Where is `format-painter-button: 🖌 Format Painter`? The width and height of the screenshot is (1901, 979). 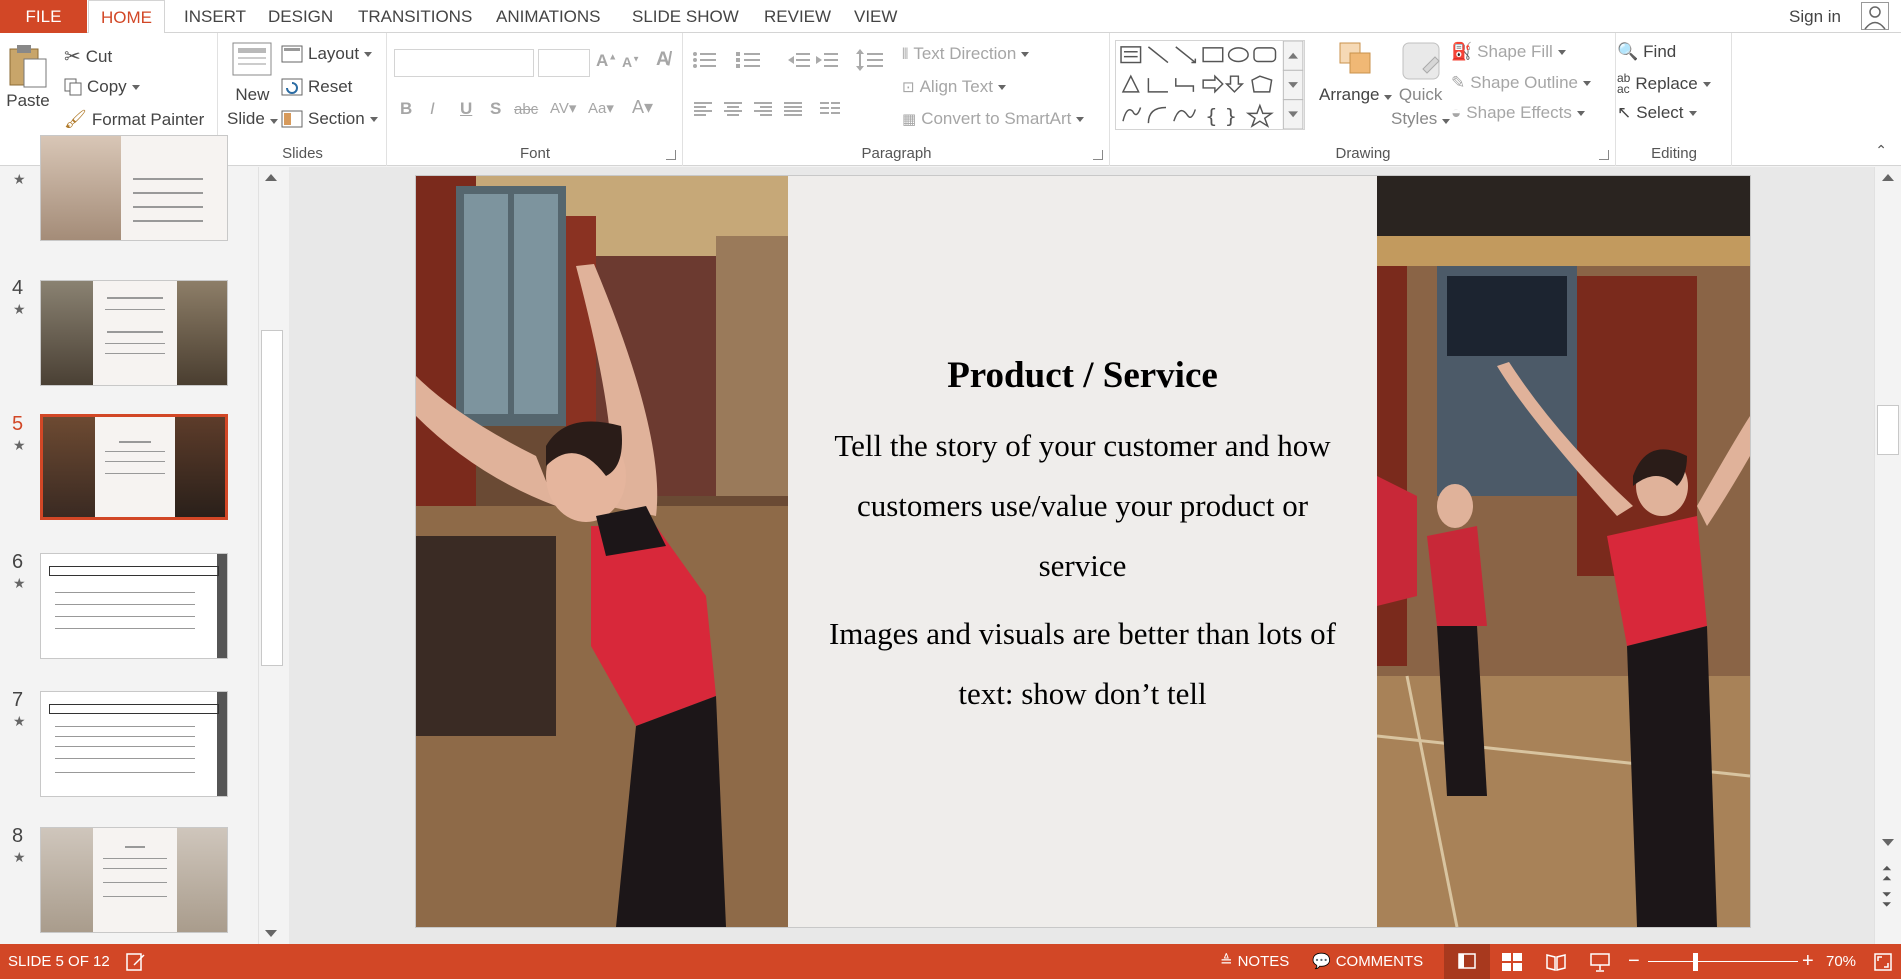
format-painter-button: 🖌 Format Painter is located at coordinates (134, 119).